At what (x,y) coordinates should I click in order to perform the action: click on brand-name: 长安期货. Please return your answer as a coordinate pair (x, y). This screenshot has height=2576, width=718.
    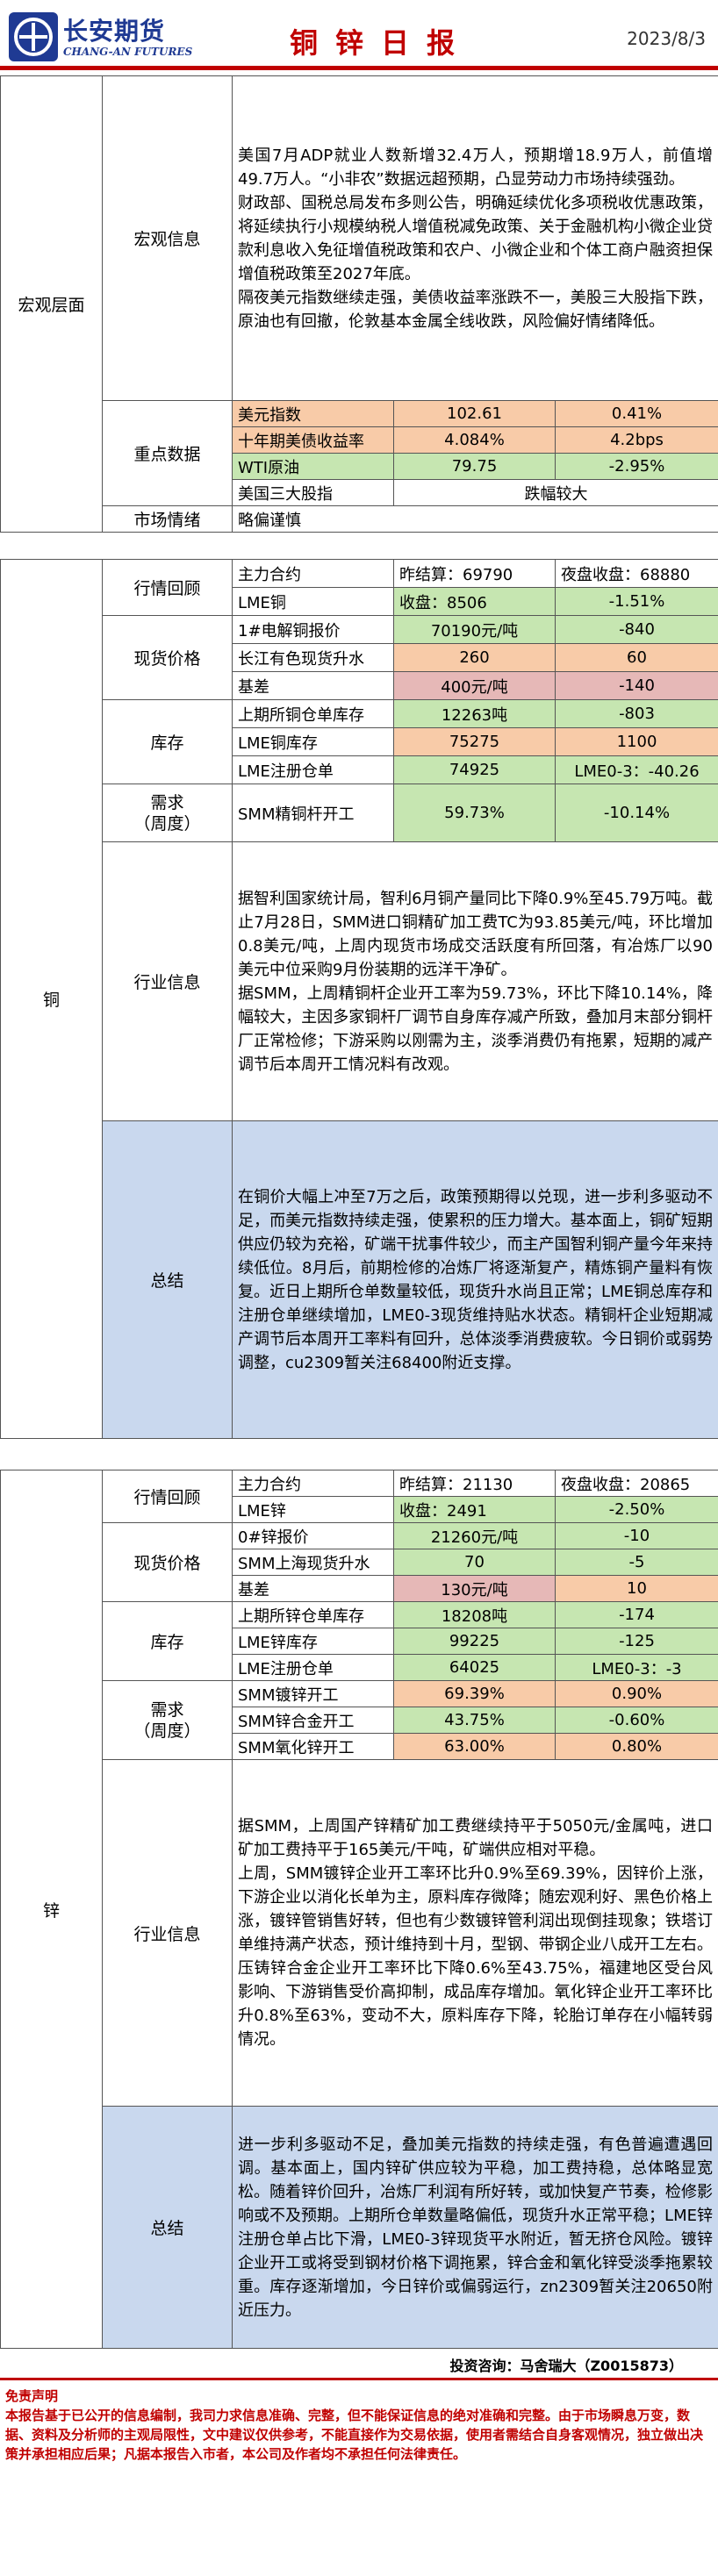
    Looking at the image, I should click on (114, 31).